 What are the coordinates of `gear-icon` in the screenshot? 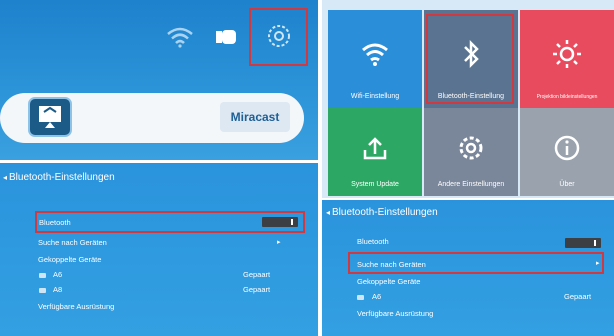 It's located at (471, 148).